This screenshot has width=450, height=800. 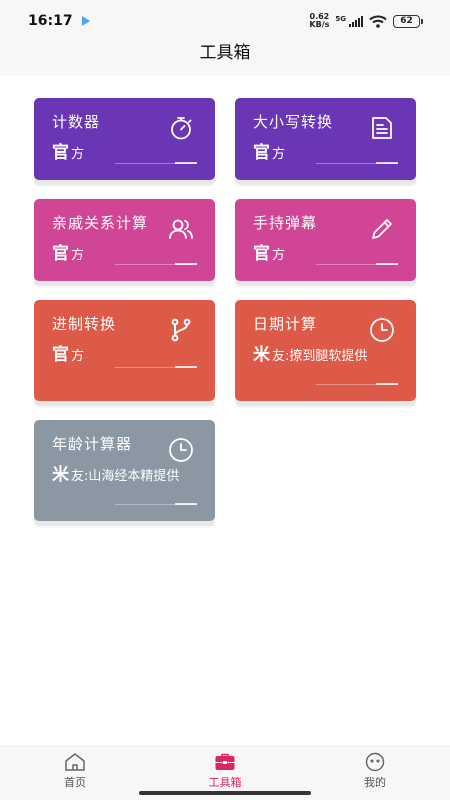 What do you see at coordinates (75, 762) in the screenshot?
I see `home-icon` at bounding box center [75, 762].